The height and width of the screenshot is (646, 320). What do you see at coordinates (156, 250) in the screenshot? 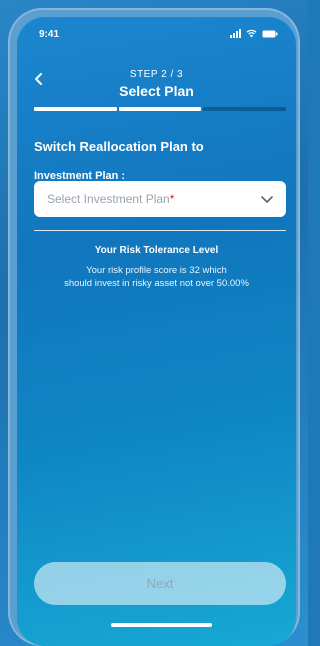
I see `risk-tolerance-title: Your Risk Tolerance Level` at bounding box center [156, 250].